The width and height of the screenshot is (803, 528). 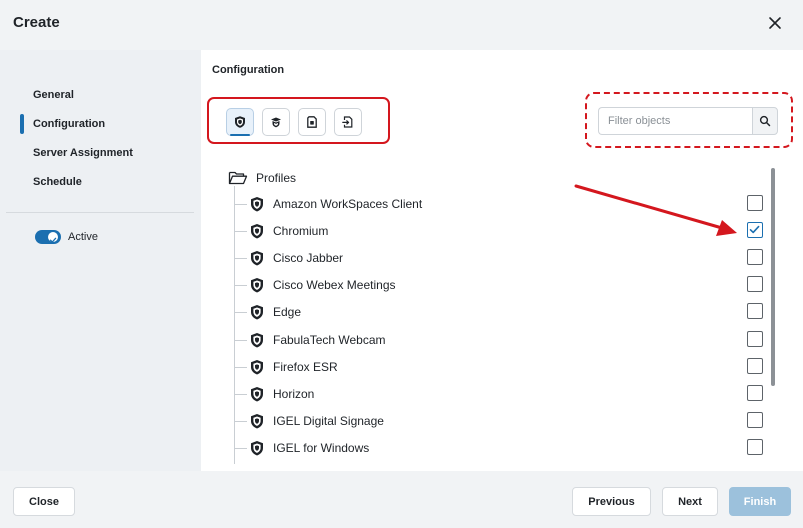 What do you see at coordinates (321, 447) in the screenshot?
I see `tree-item-label: IGEL for Windows` at bounding box center [321, 447].